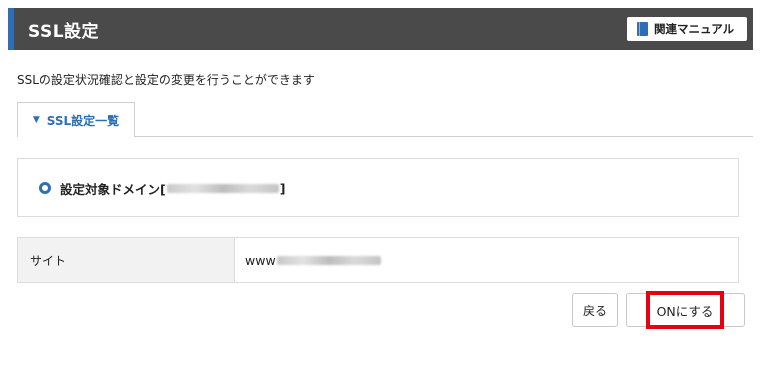 Image resolution: width=763 pixels, height=367 pixels. I want to click on back-button: 戻る, so click(595, 310).